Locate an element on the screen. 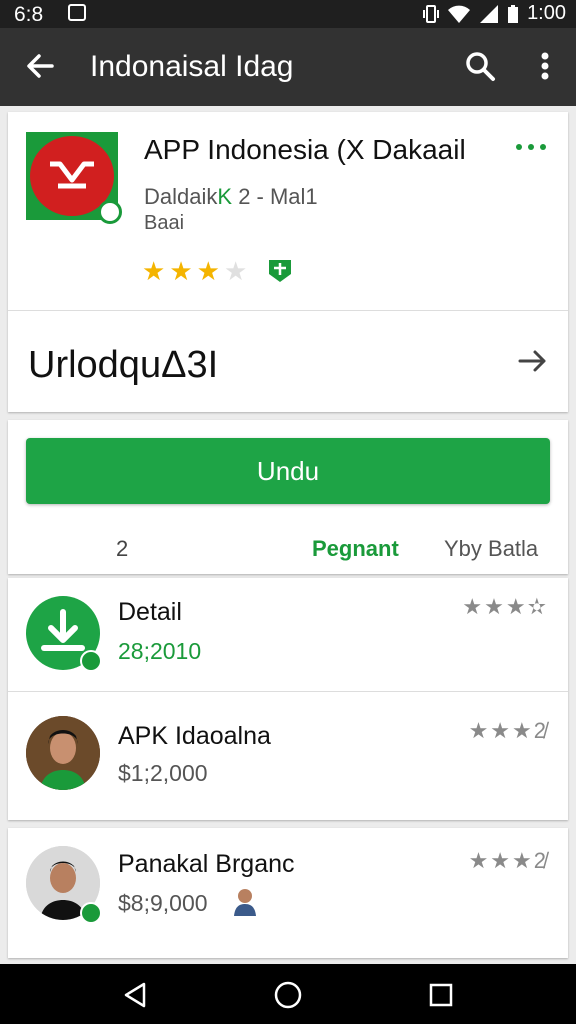  app-icon is located at coordinates (74, 178).